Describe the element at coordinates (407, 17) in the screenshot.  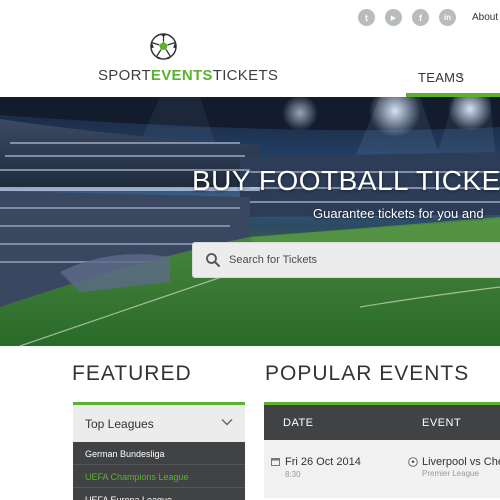
I see `social-links: t ▶ f in` at that location.